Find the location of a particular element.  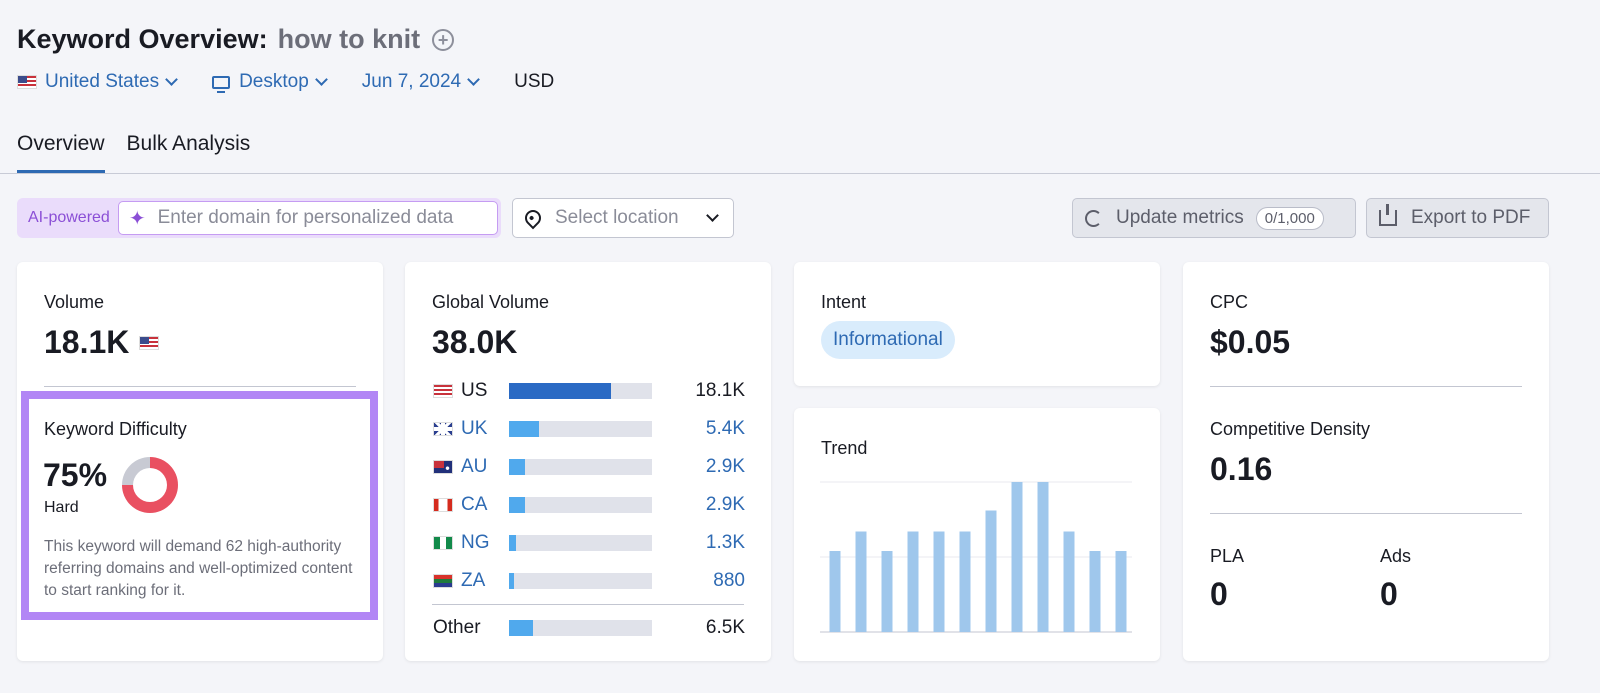

tabs-divider is located at coordinates (800, 173).